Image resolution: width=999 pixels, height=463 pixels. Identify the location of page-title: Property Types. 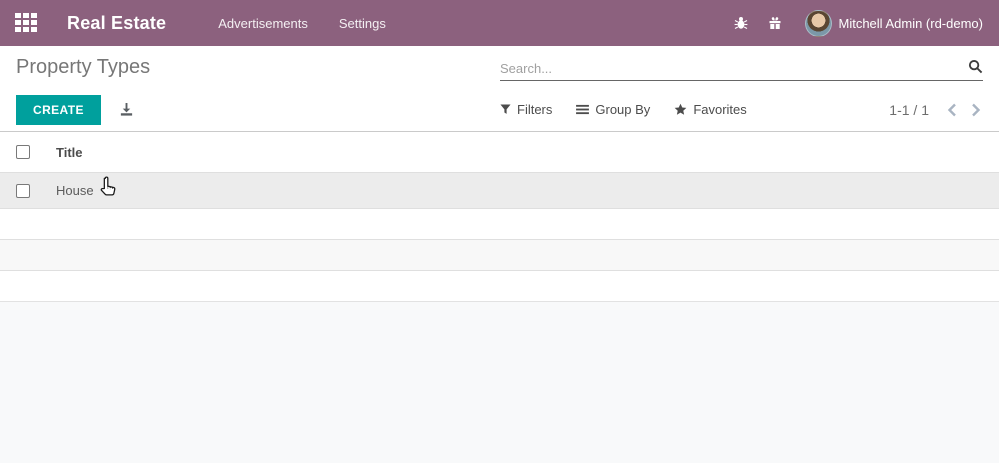
(83, 66).